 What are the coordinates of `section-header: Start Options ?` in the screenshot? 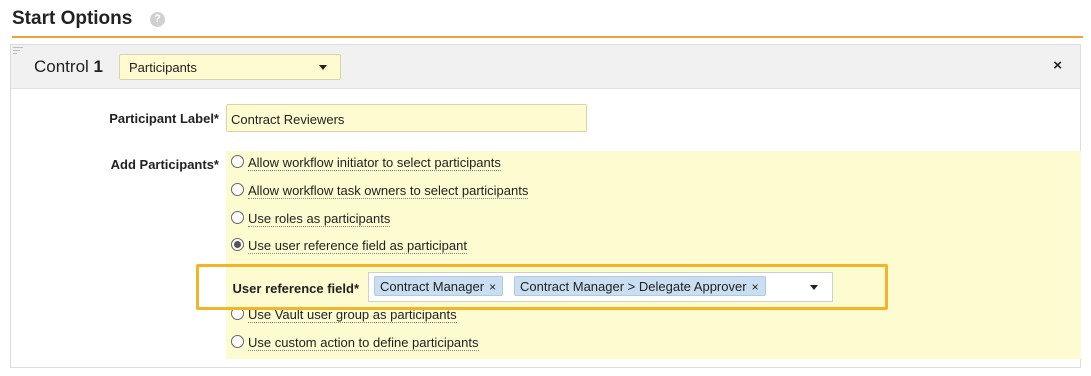 It's located at (547, 22).